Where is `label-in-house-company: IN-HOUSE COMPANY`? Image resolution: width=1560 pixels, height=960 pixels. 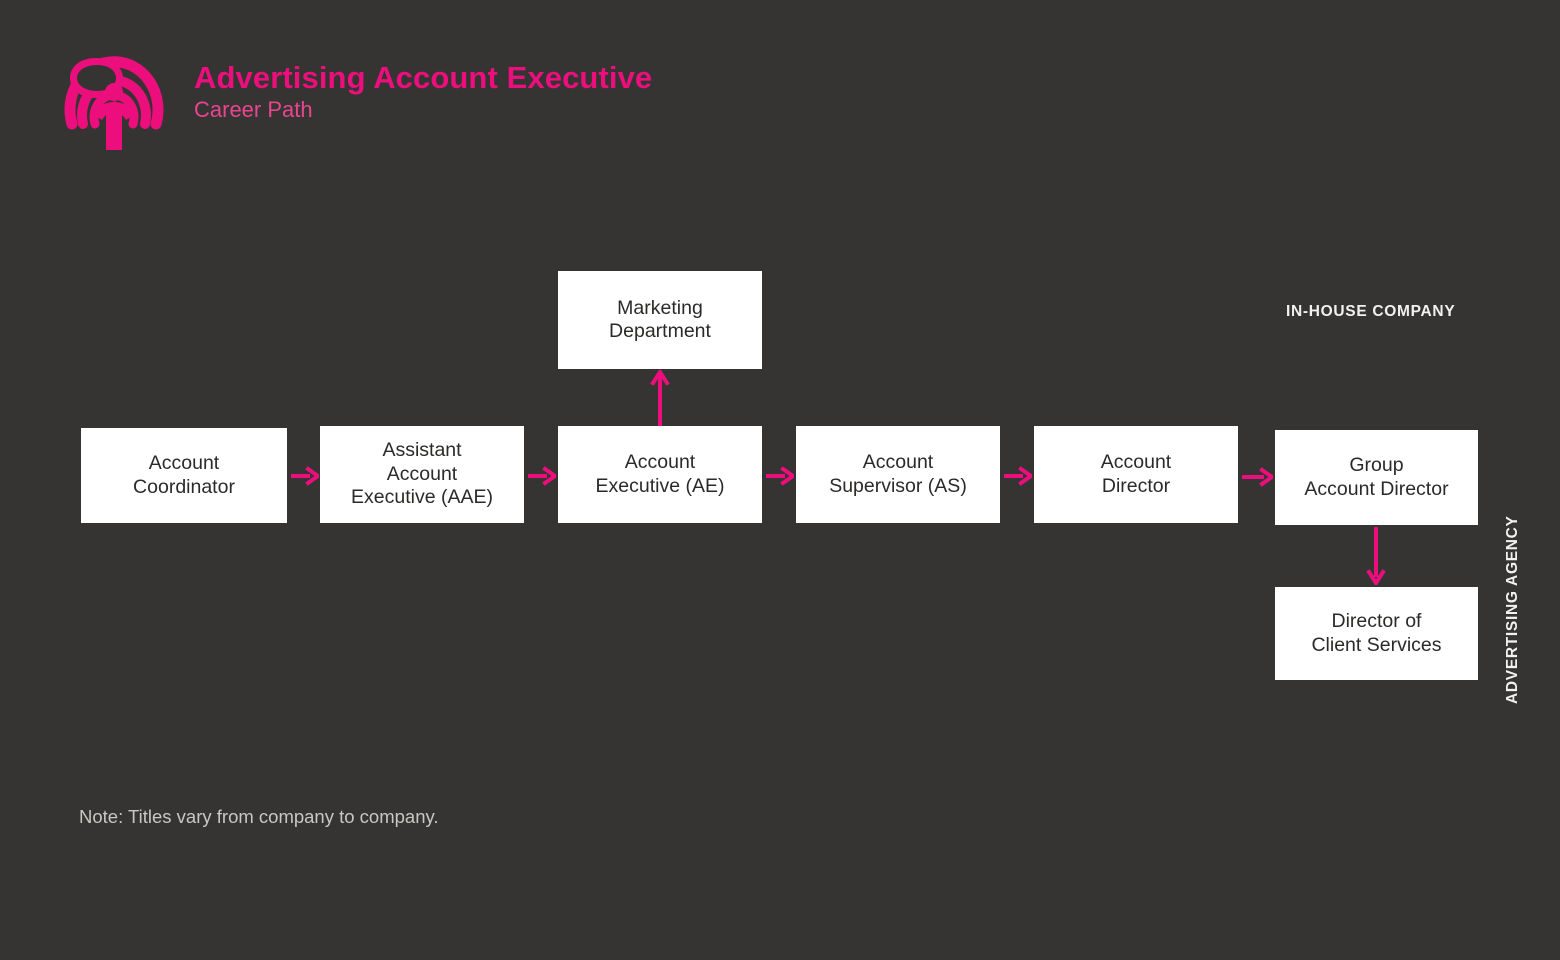
label-in-house-company: IN-HOUSE COMPANY is located at coordinates (1371, 311).